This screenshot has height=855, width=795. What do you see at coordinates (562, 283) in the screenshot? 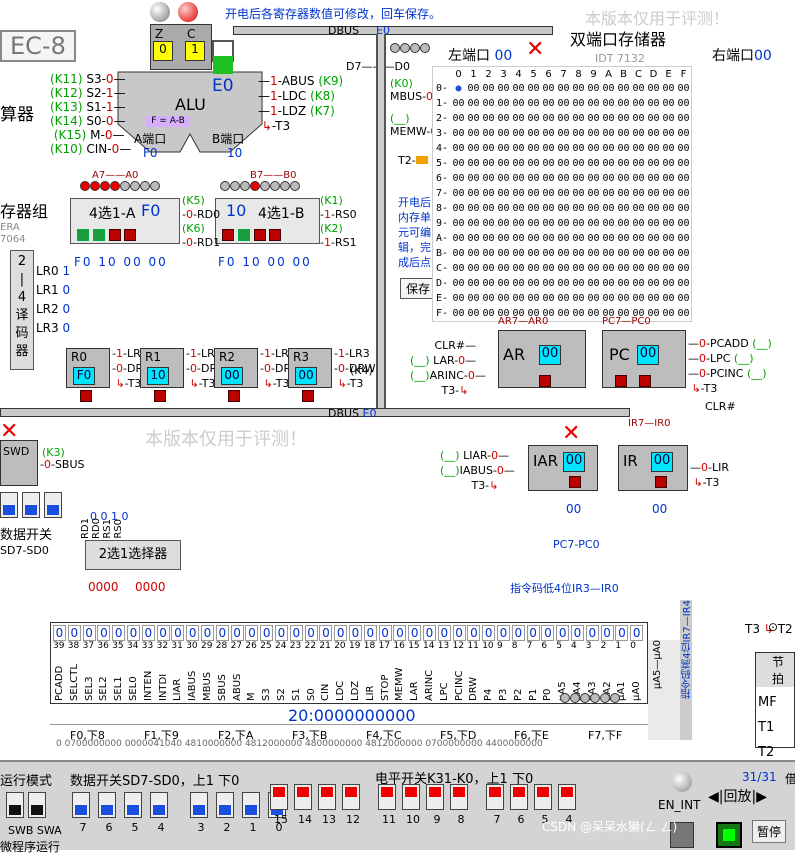
I see `memory-row: D- 00 00 00 00 00 00 00 00 00 00 00 00 00 00 00 00` at bounding box center [562, 283].